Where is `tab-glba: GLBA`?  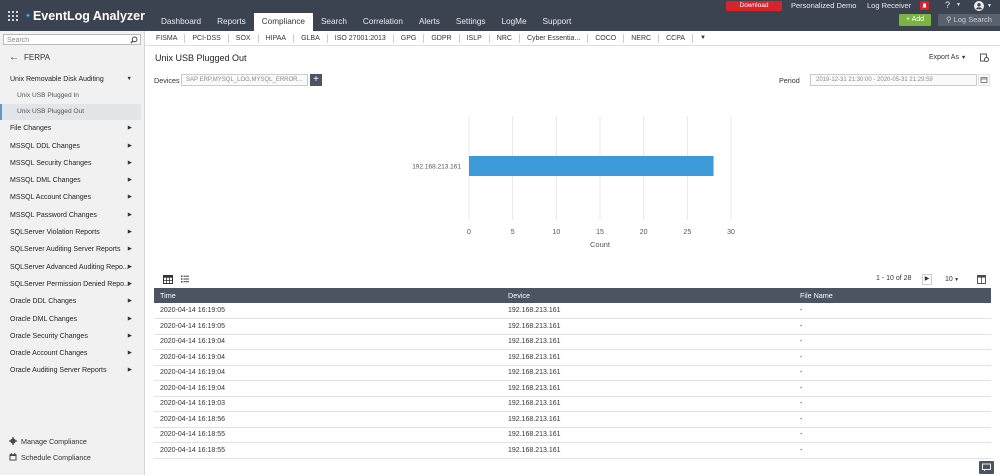 tab-glba: GLBA is located at coordinates (311, 38).